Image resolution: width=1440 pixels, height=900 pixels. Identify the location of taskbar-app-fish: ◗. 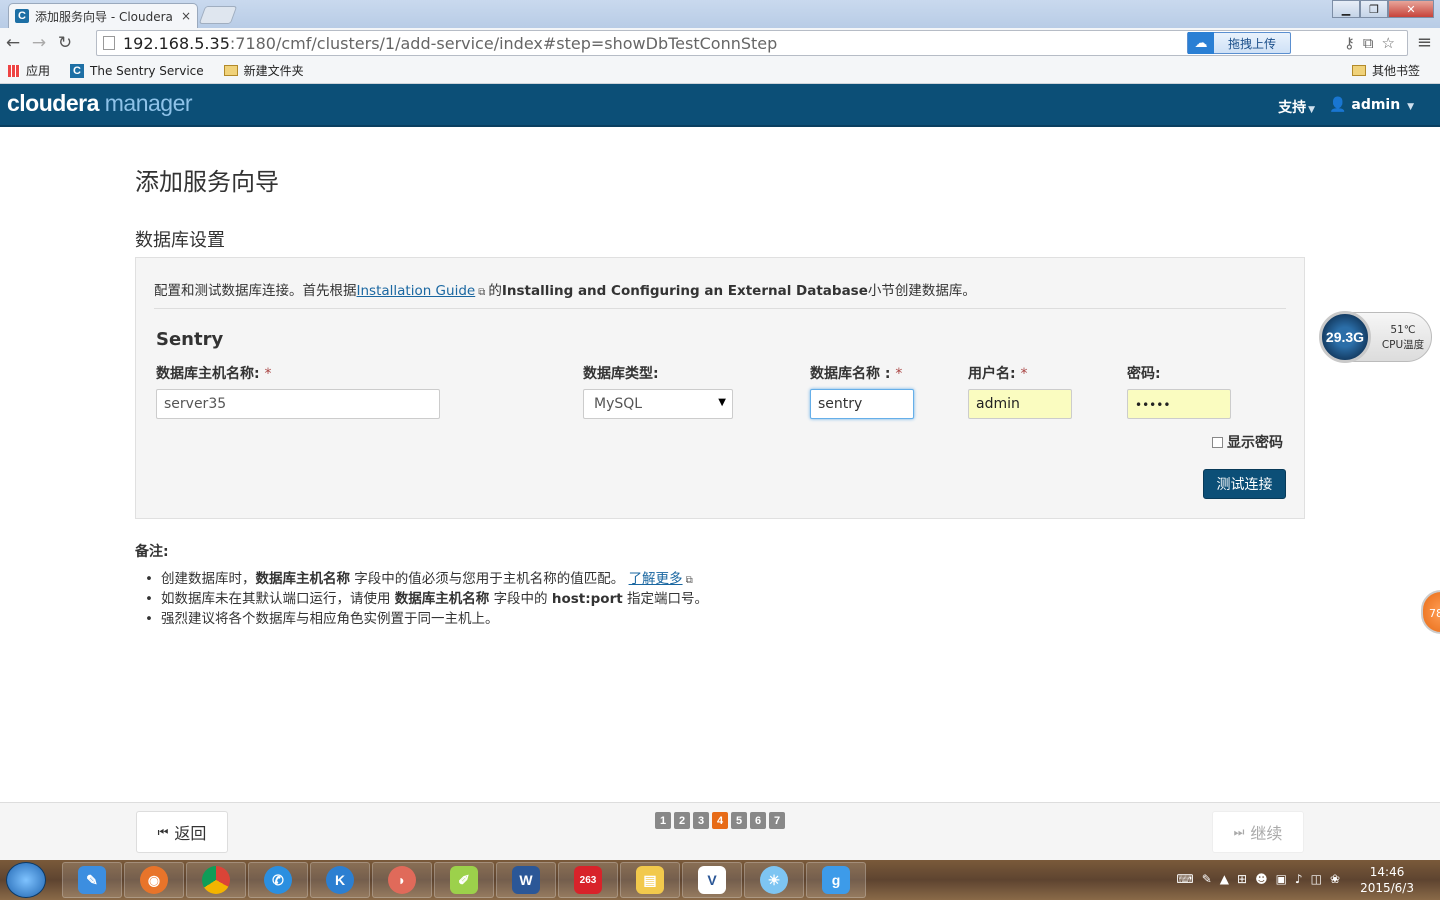
(402, 880).